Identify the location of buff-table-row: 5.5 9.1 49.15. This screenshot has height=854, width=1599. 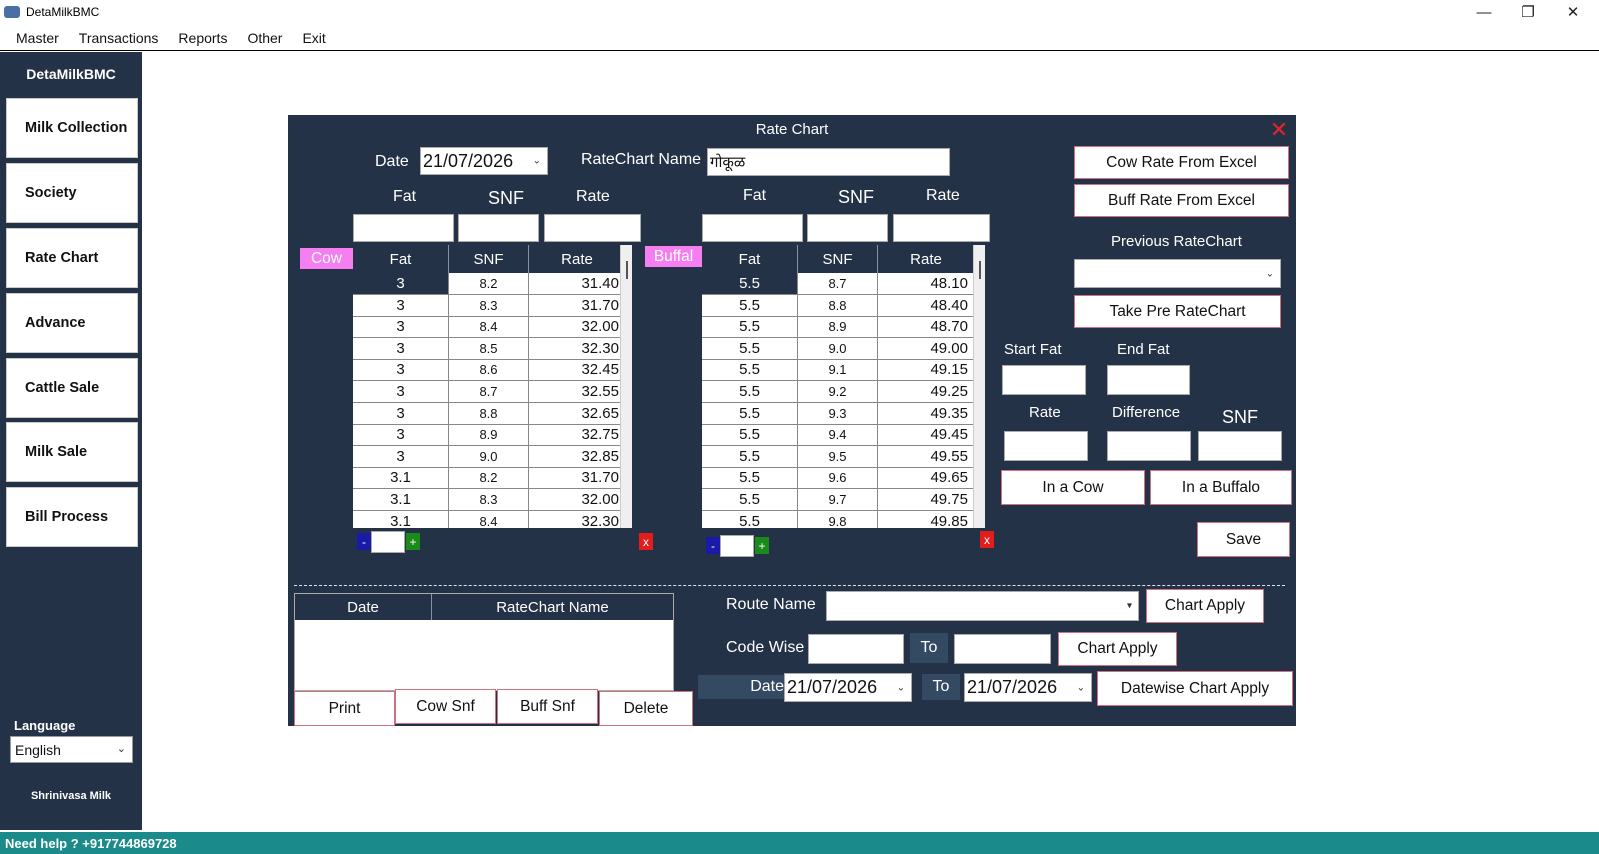
(838, 370).